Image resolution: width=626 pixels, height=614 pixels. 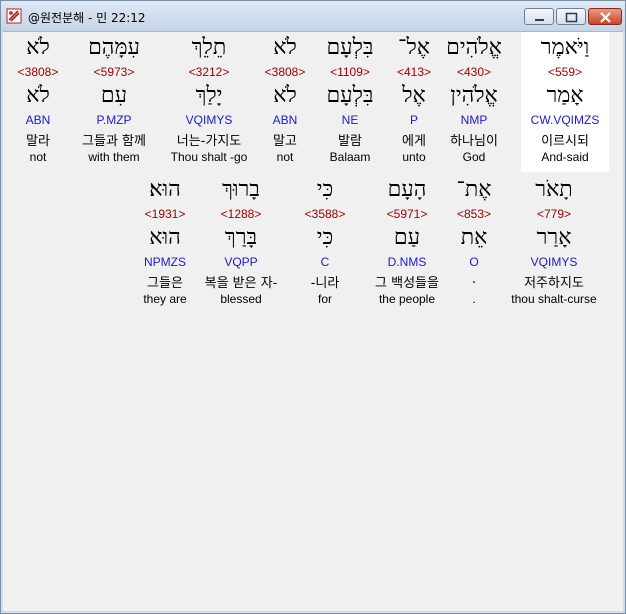 What do you see at coordinates (114, 141) in the screenshot?
I see `korean-gloss: 그들과 함께` at bounding box center [114, 141].